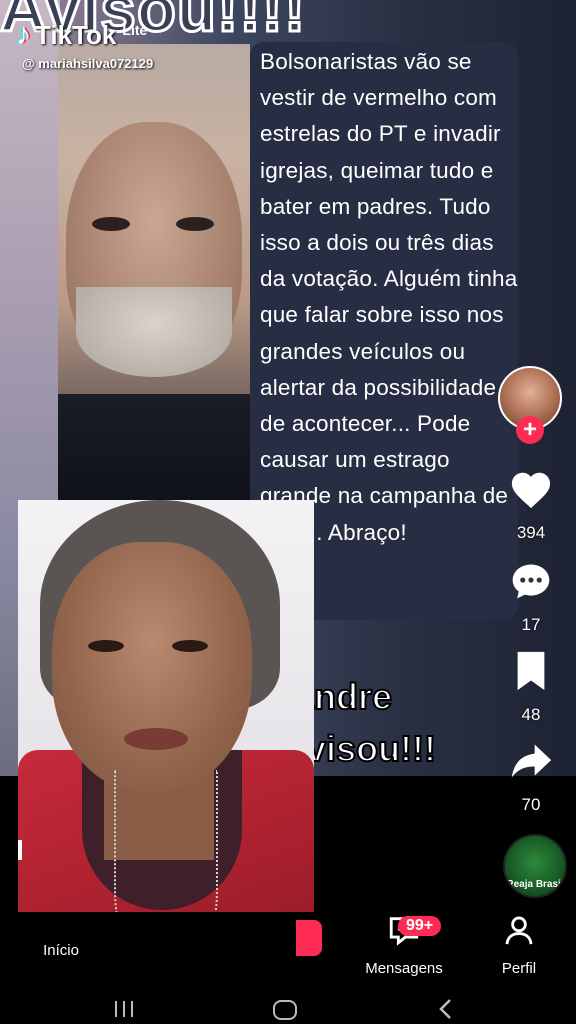 This screenshot has height=1024, width=576. Describe the element at coordinates (404, 968) in the screenshot. I see `nav-messages-label: Mensagens` at that location.